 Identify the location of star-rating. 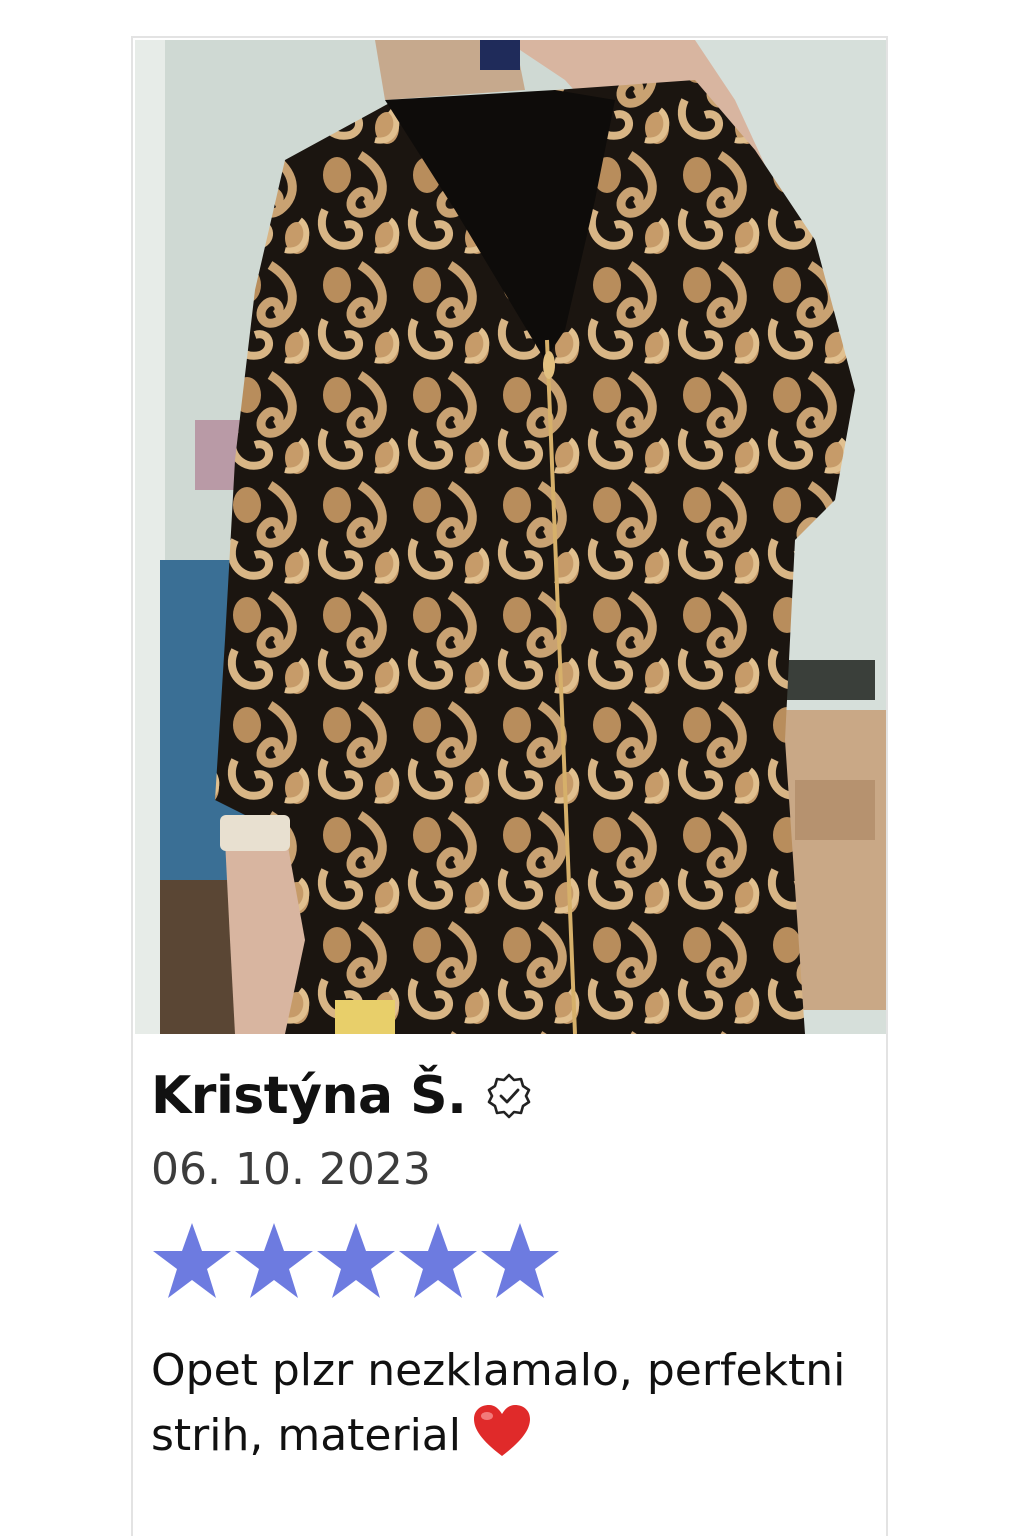
(509, 1264).